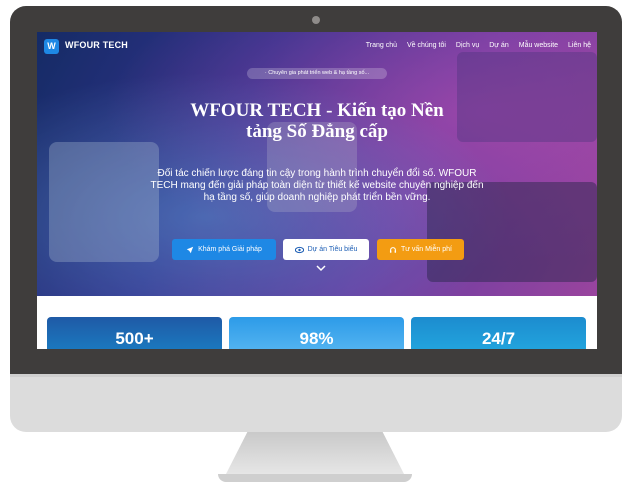  I want to click on hero-title-line: tảng Số Đẳng cấp, so click(317, 131).